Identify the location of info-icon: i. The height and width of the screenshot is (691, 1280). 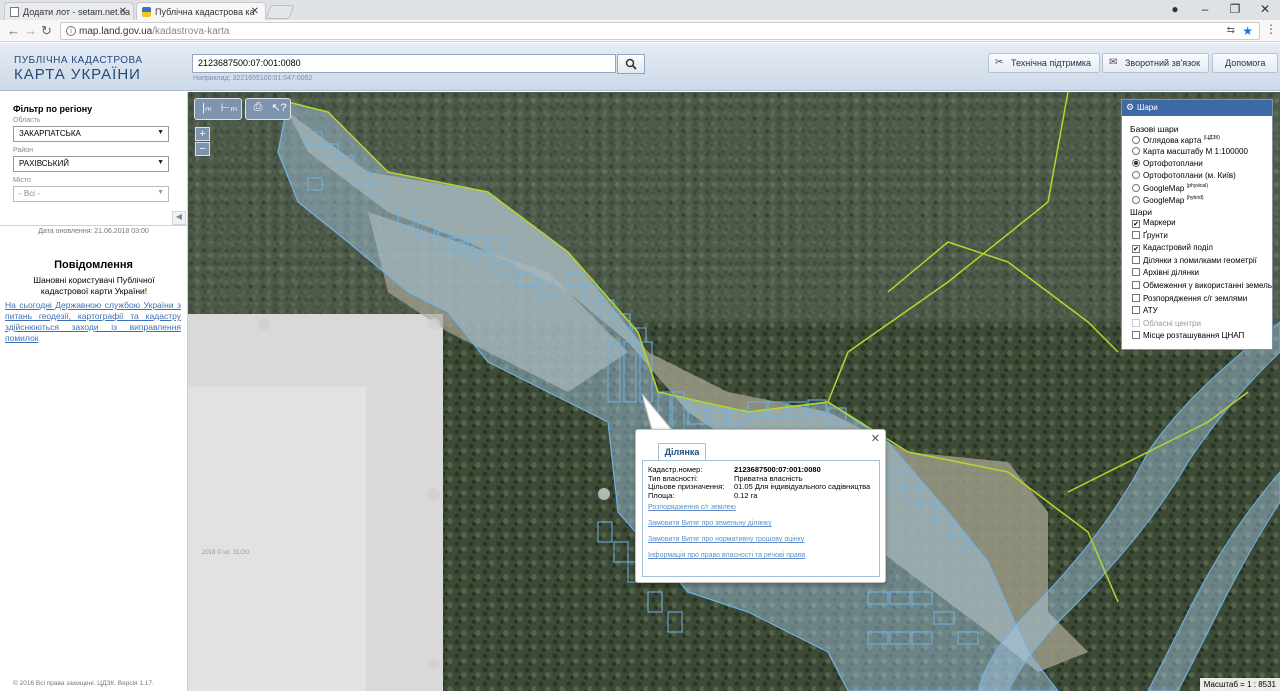
(71, 31).